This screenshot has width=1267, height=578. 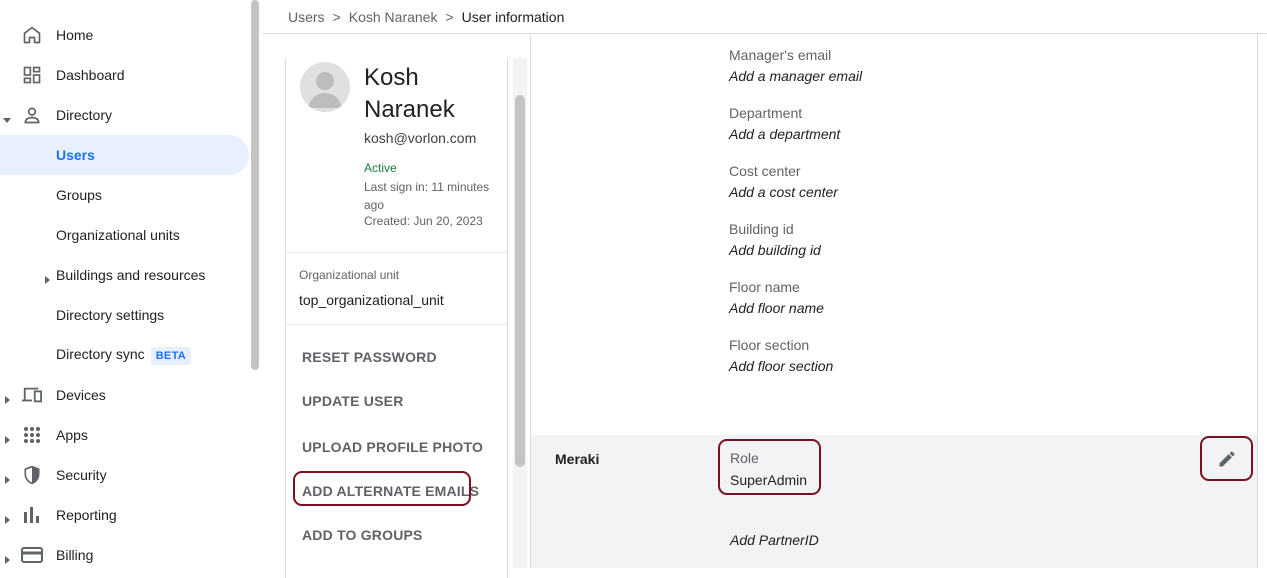 What do you see at coordinates (362, 535) in the screenshot?
I see `add-to-groups-button: ADD TO GROUPS` at bounding box center [362, 535].